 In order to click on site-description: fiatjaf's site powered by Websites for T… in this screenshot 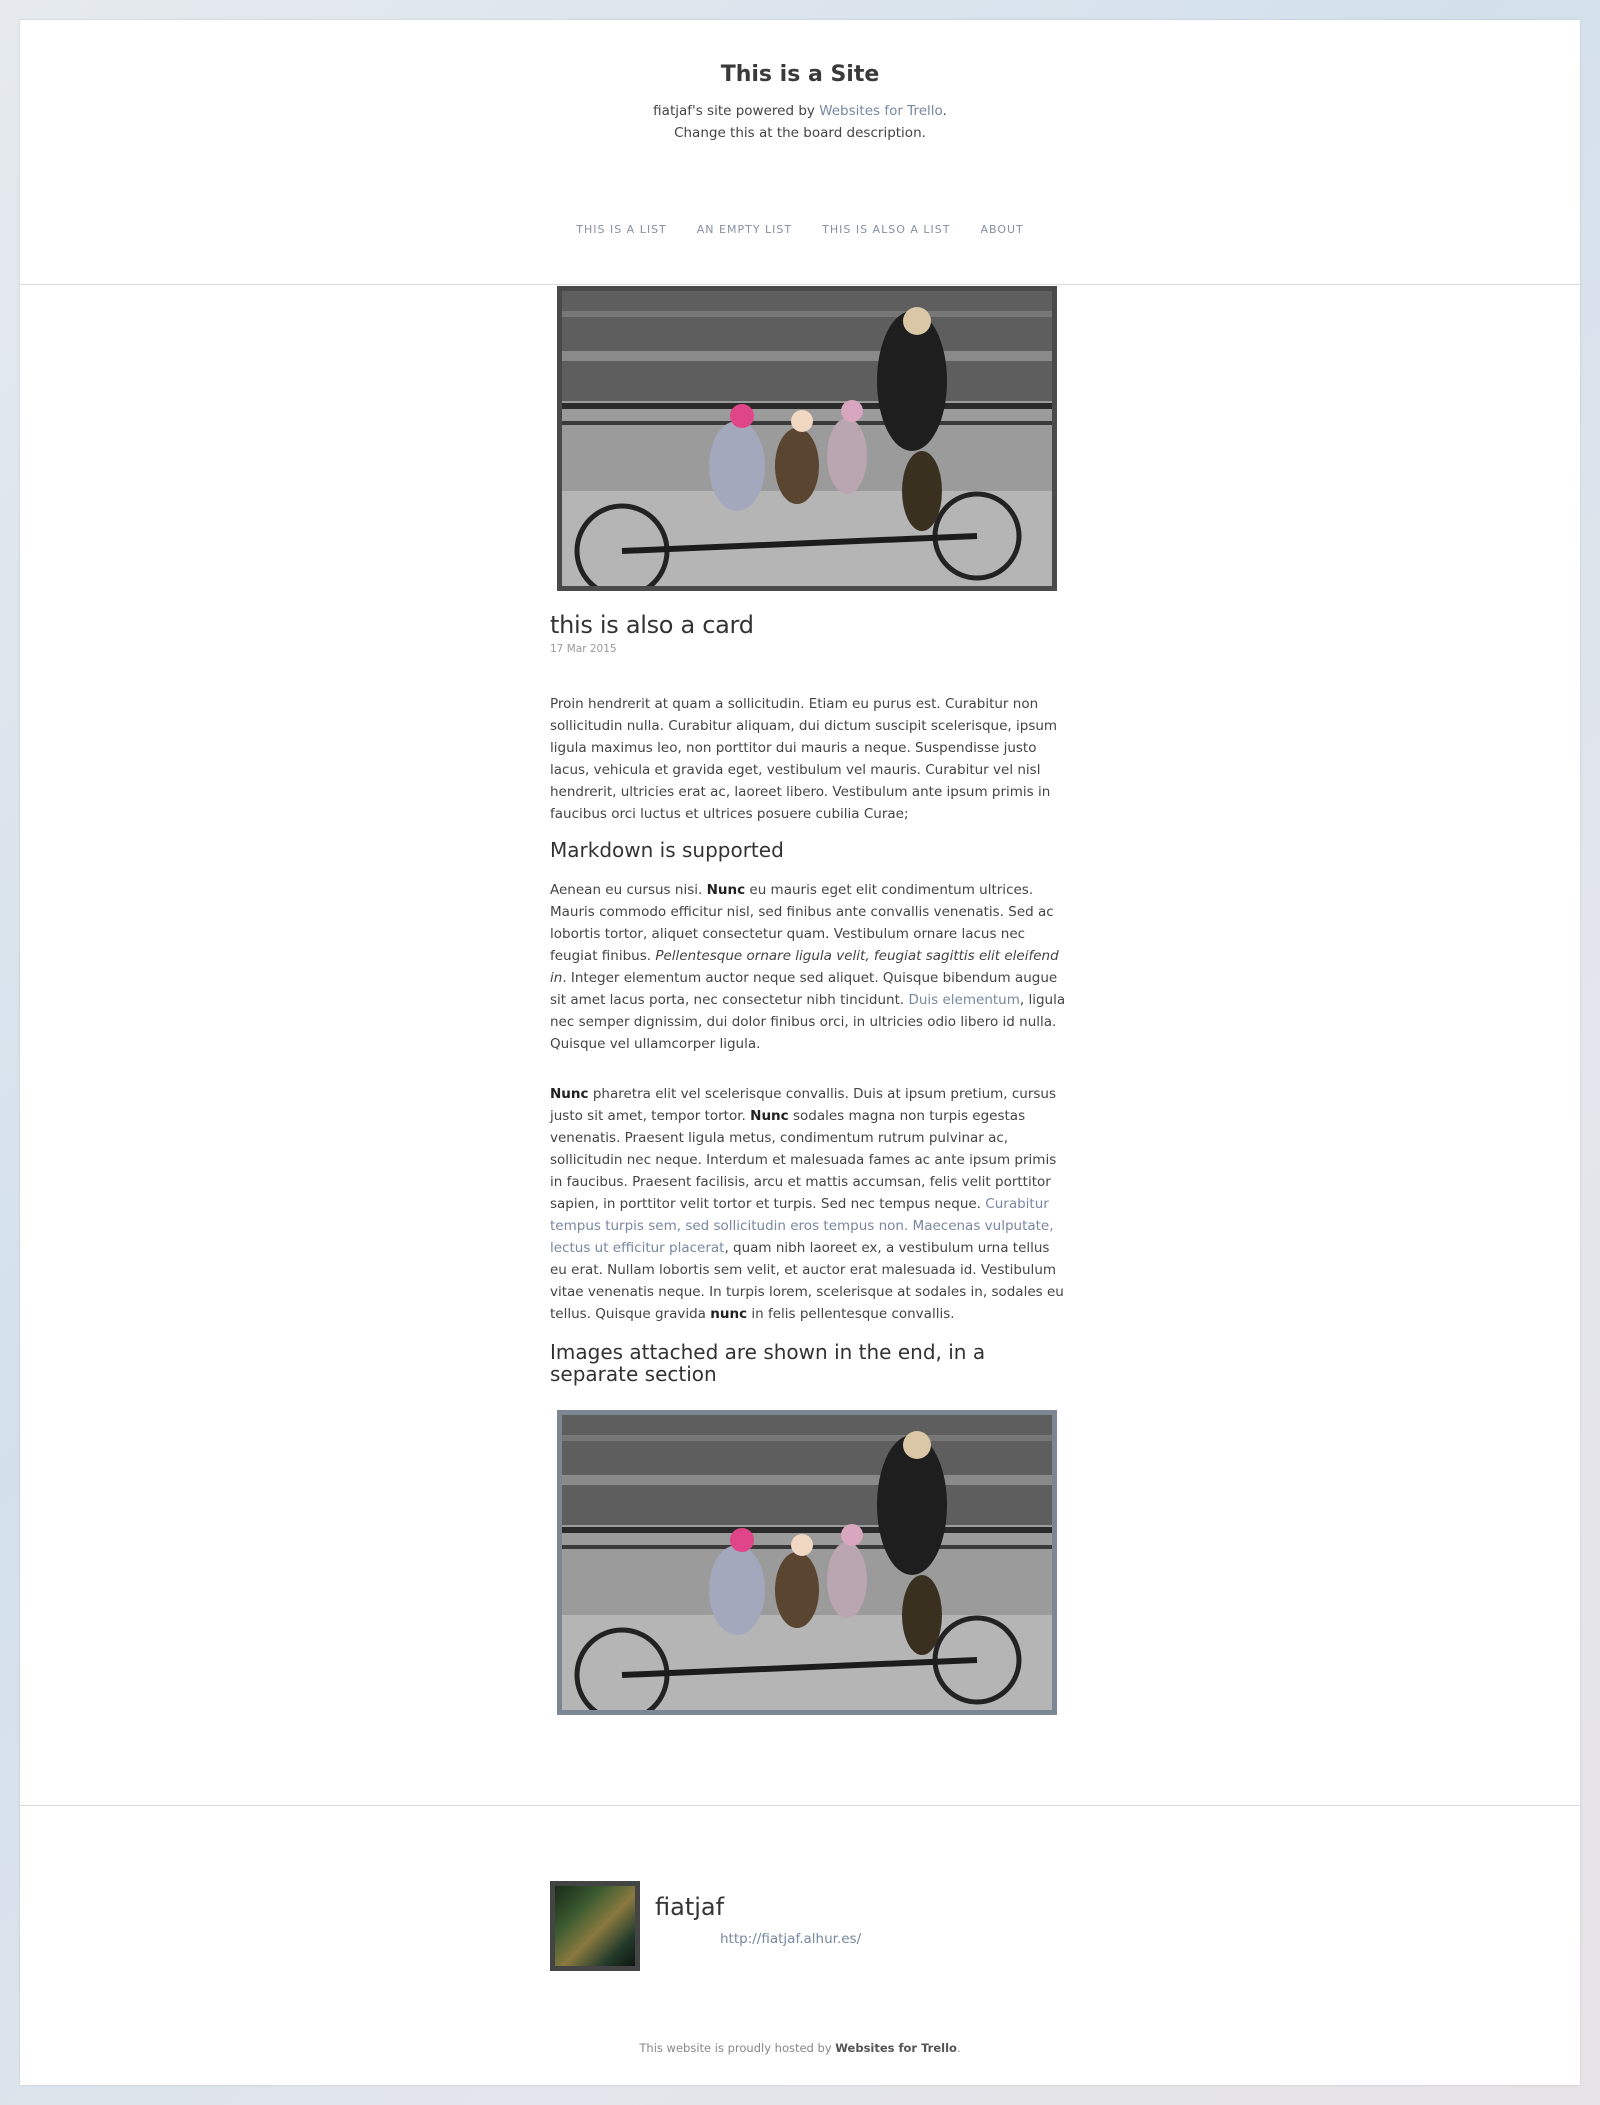, I will do `click(800, 122)`.